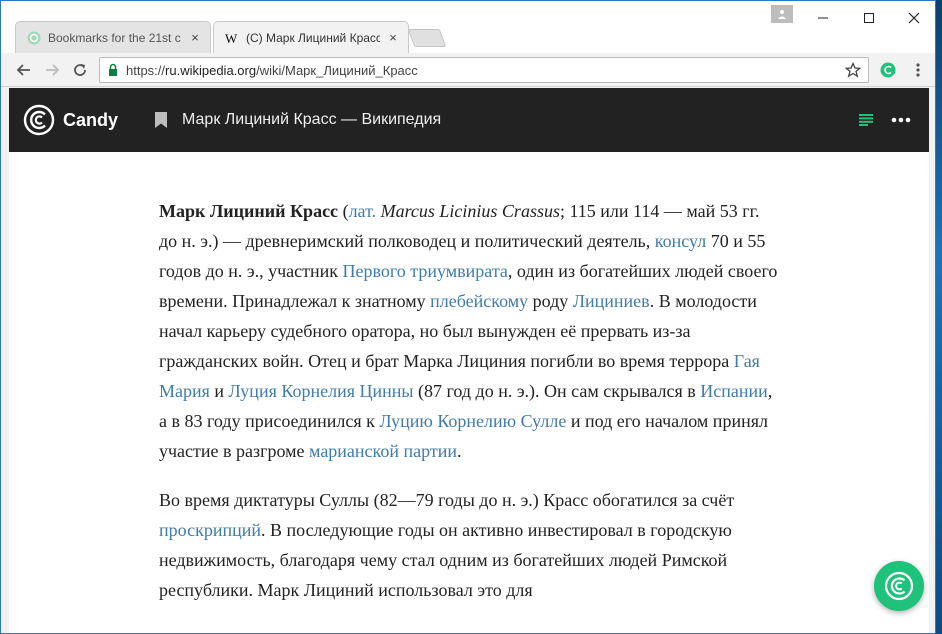 This screenshot has height=634, width=942. Describe the element at coordinates (321, 391) in the screenshot. I see `link-cinna: Луция Корнелия Цинны` at that location.